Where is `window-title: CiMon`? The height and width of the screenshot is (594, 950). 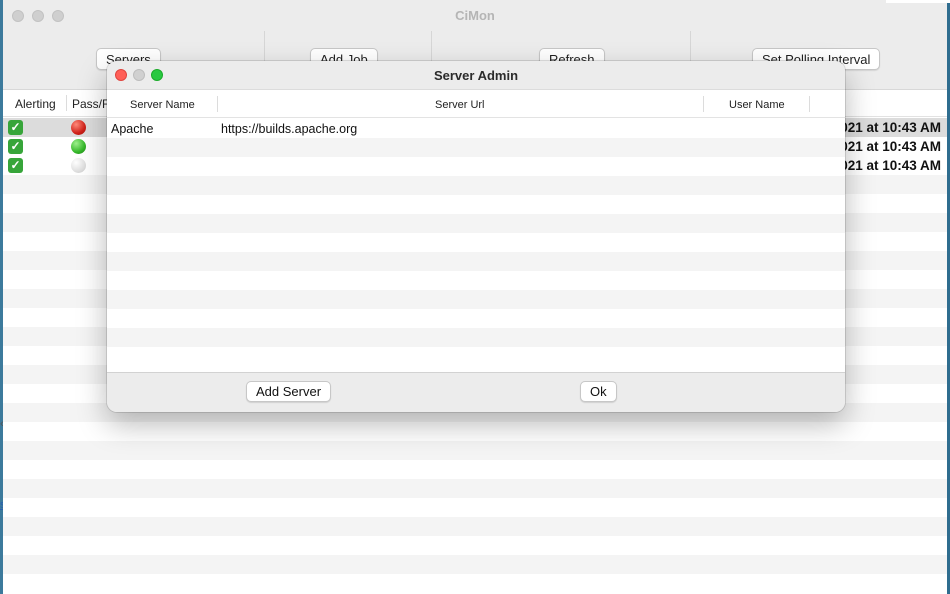 window-title: CiMon is located at coordinates (475, 15).